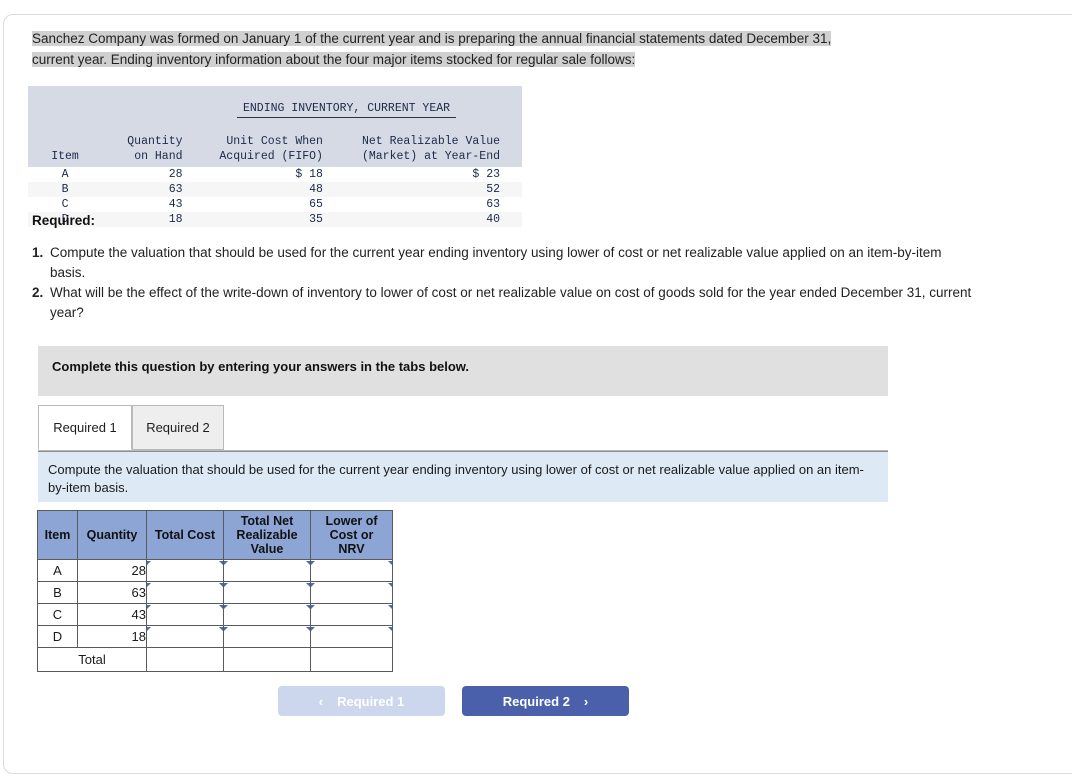 Image resolution: width=1072 pixels, height=774 pixels. What do you see at coordinates (321, 701) in the screenshot?
I see `chevron-left-icon: ‹` at bounding box center [321, 701].